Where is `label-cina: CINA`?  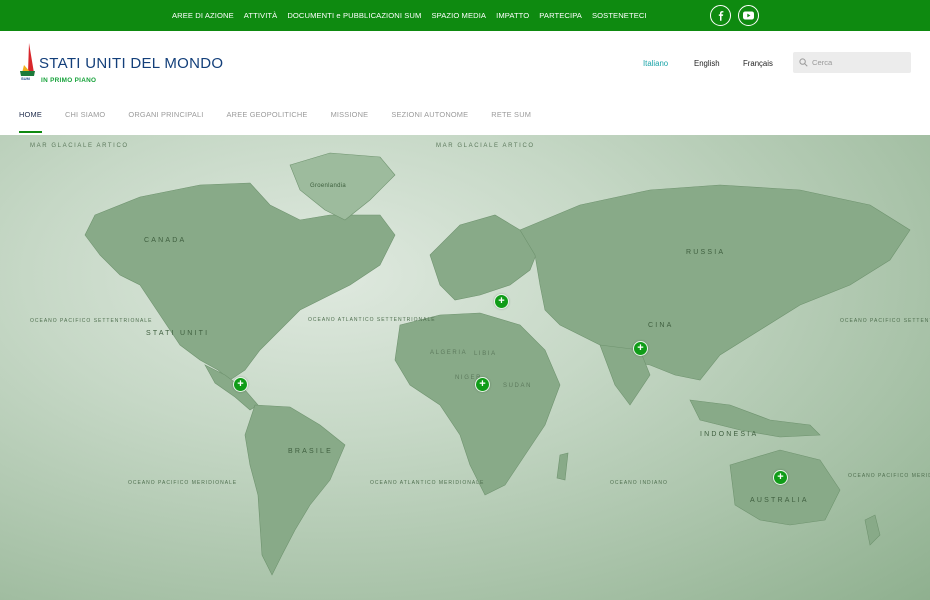 label-cina: CINA is located at coordinates (661, 325).